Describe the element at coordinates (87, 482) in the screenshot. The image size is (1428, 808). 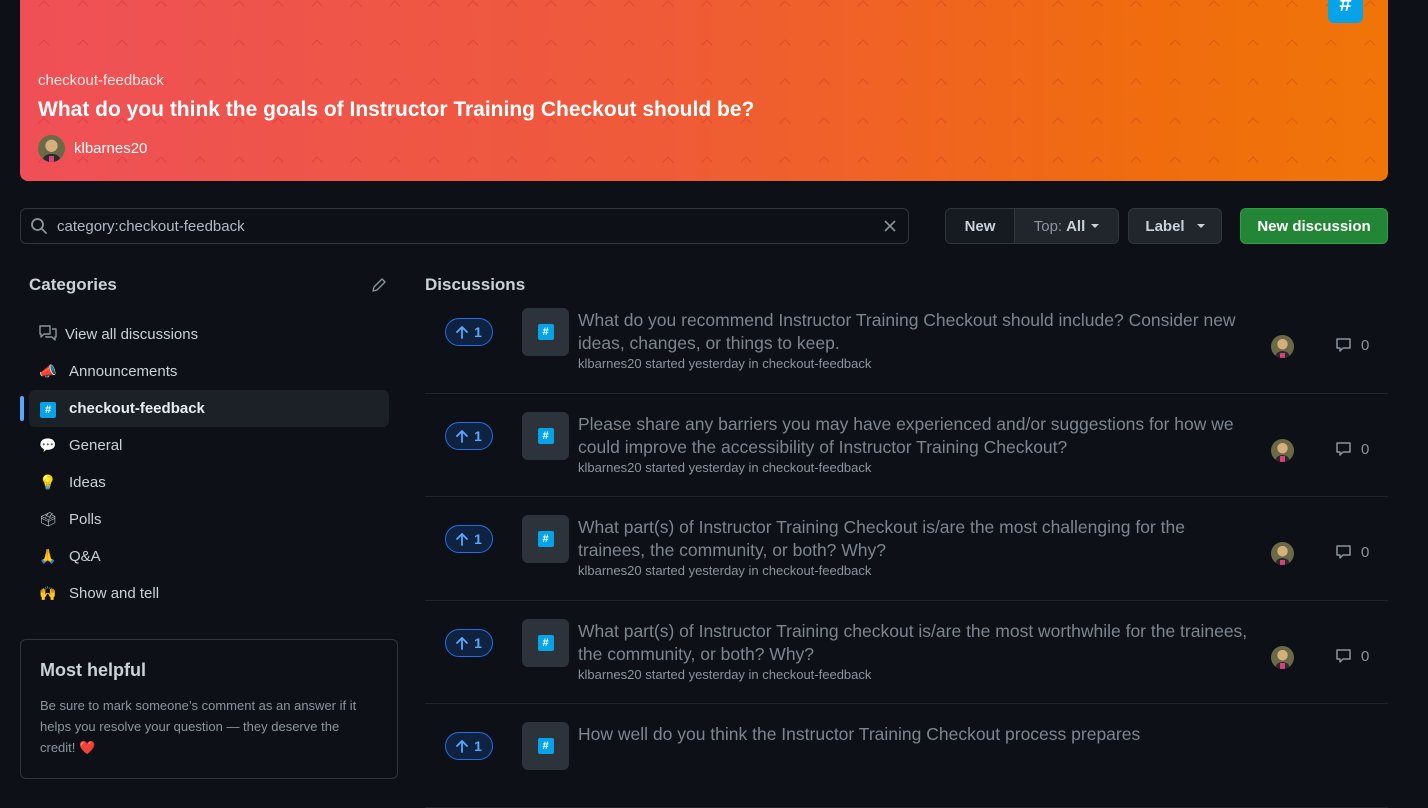
I see `sidebar-item-label: Ideas` at that location.